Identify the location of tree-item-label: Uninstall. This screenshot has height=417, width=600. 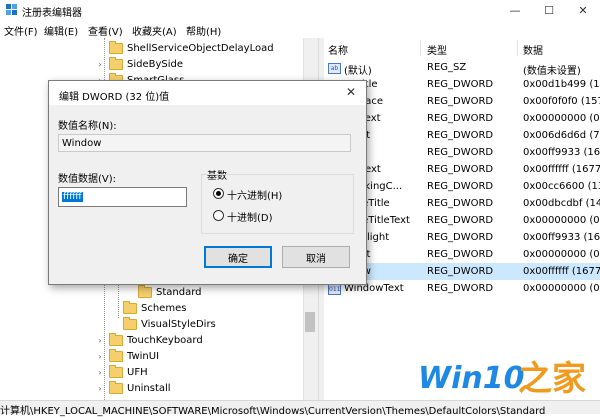
(149, 388).